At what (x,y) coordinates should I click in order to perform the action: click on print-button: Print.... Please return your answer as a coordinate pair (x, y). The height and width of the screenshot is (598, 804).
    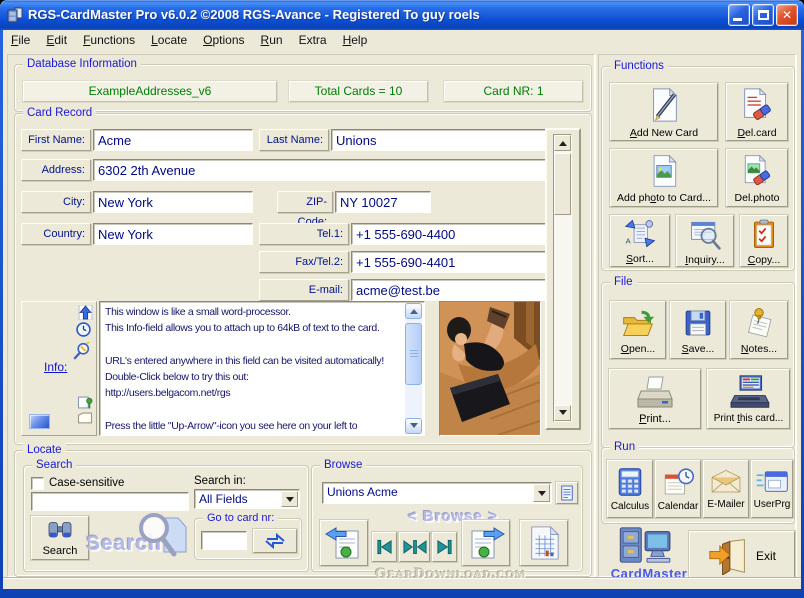
    Looking at the image, I should click on (655, 399).